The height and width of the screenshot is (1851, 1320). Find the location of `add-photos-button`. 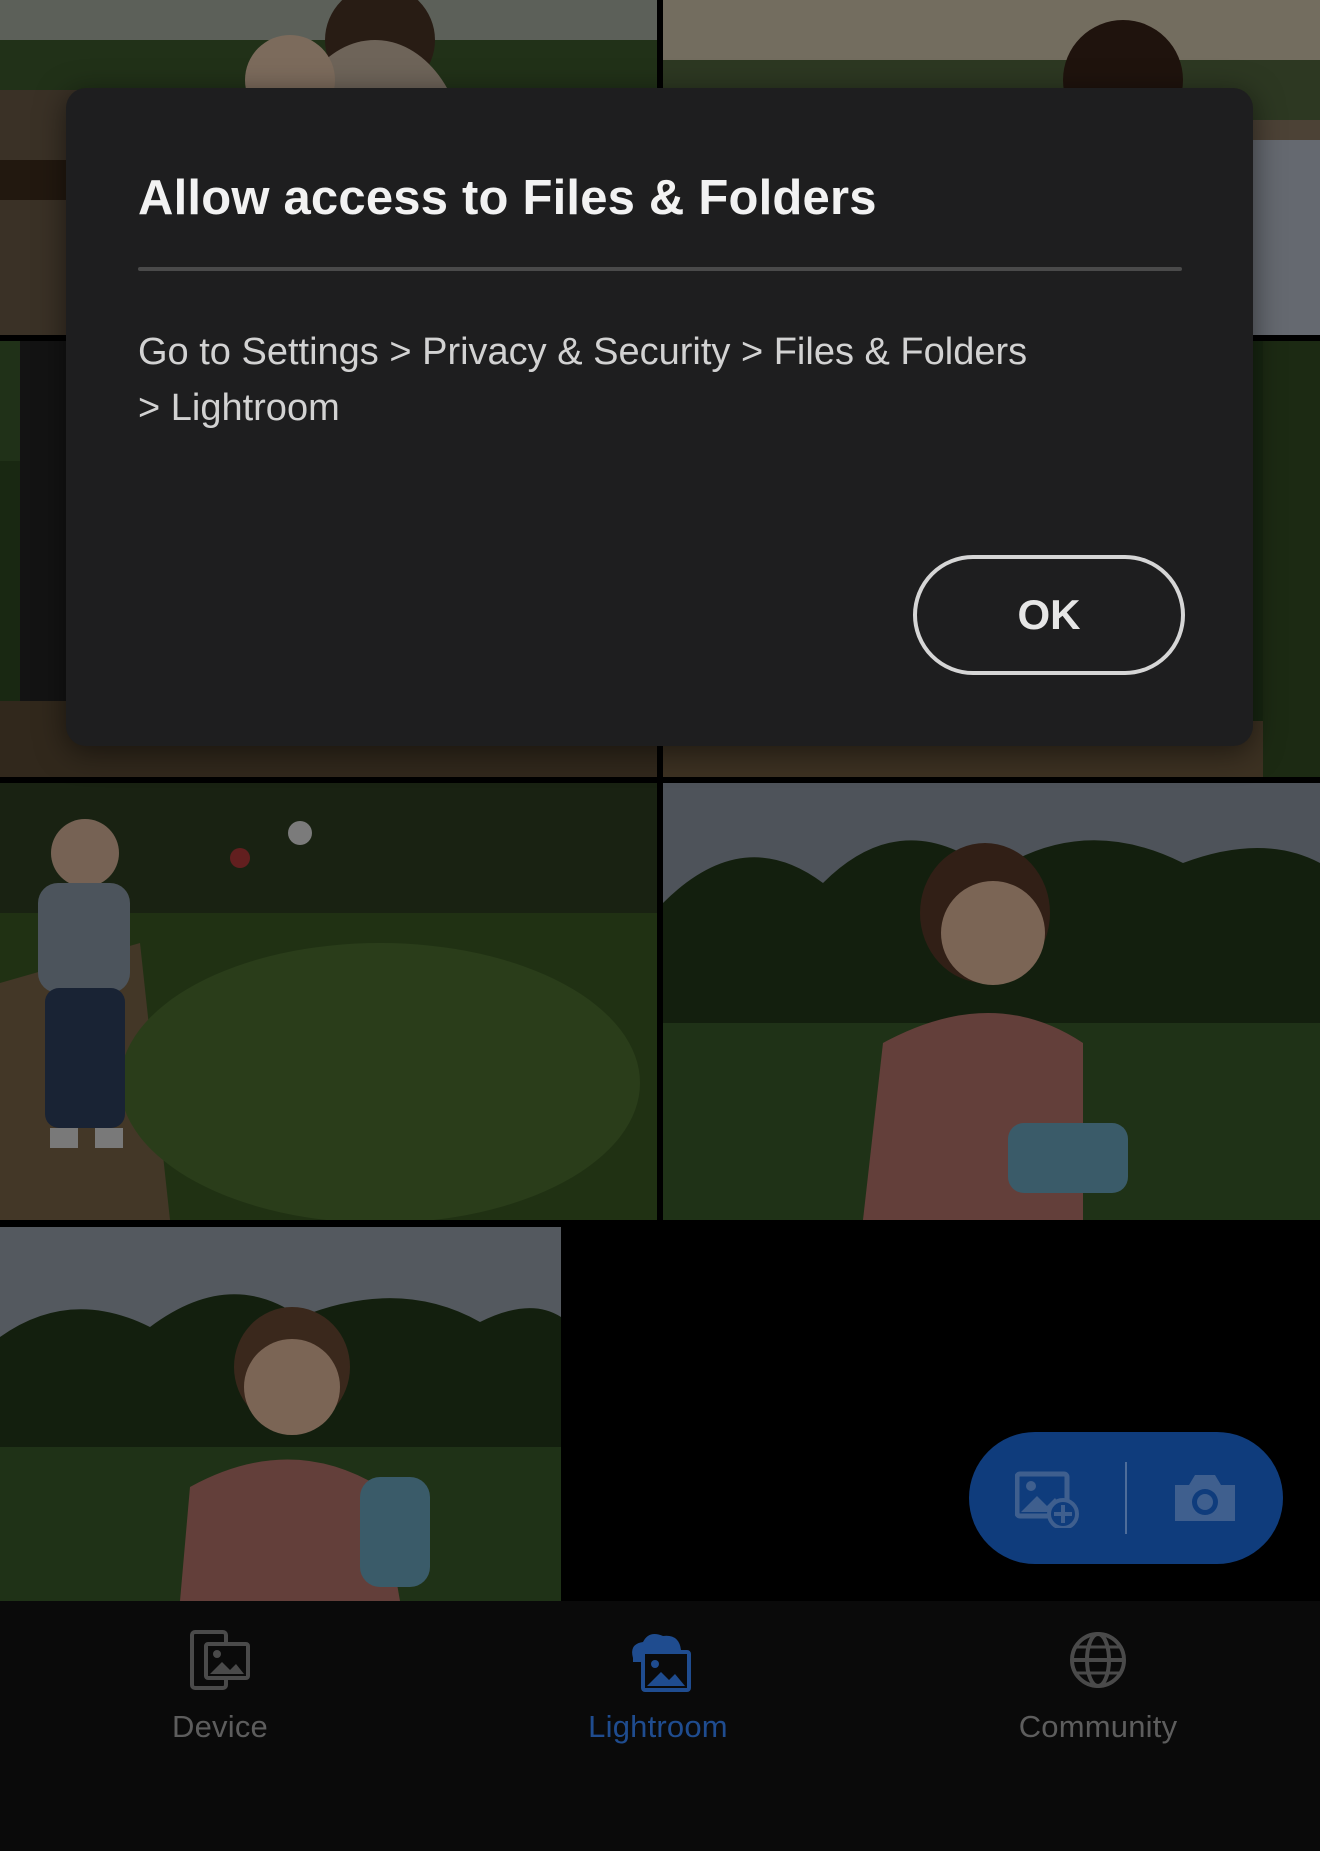

add-photos-button is located at coordinates (1047, 1498).